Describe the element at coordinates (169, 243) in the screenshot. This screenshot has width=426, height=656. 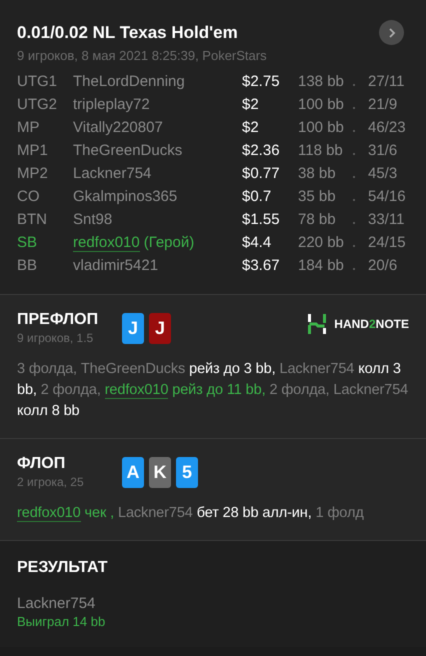
I see `hero-label: (Герой)` at that location.